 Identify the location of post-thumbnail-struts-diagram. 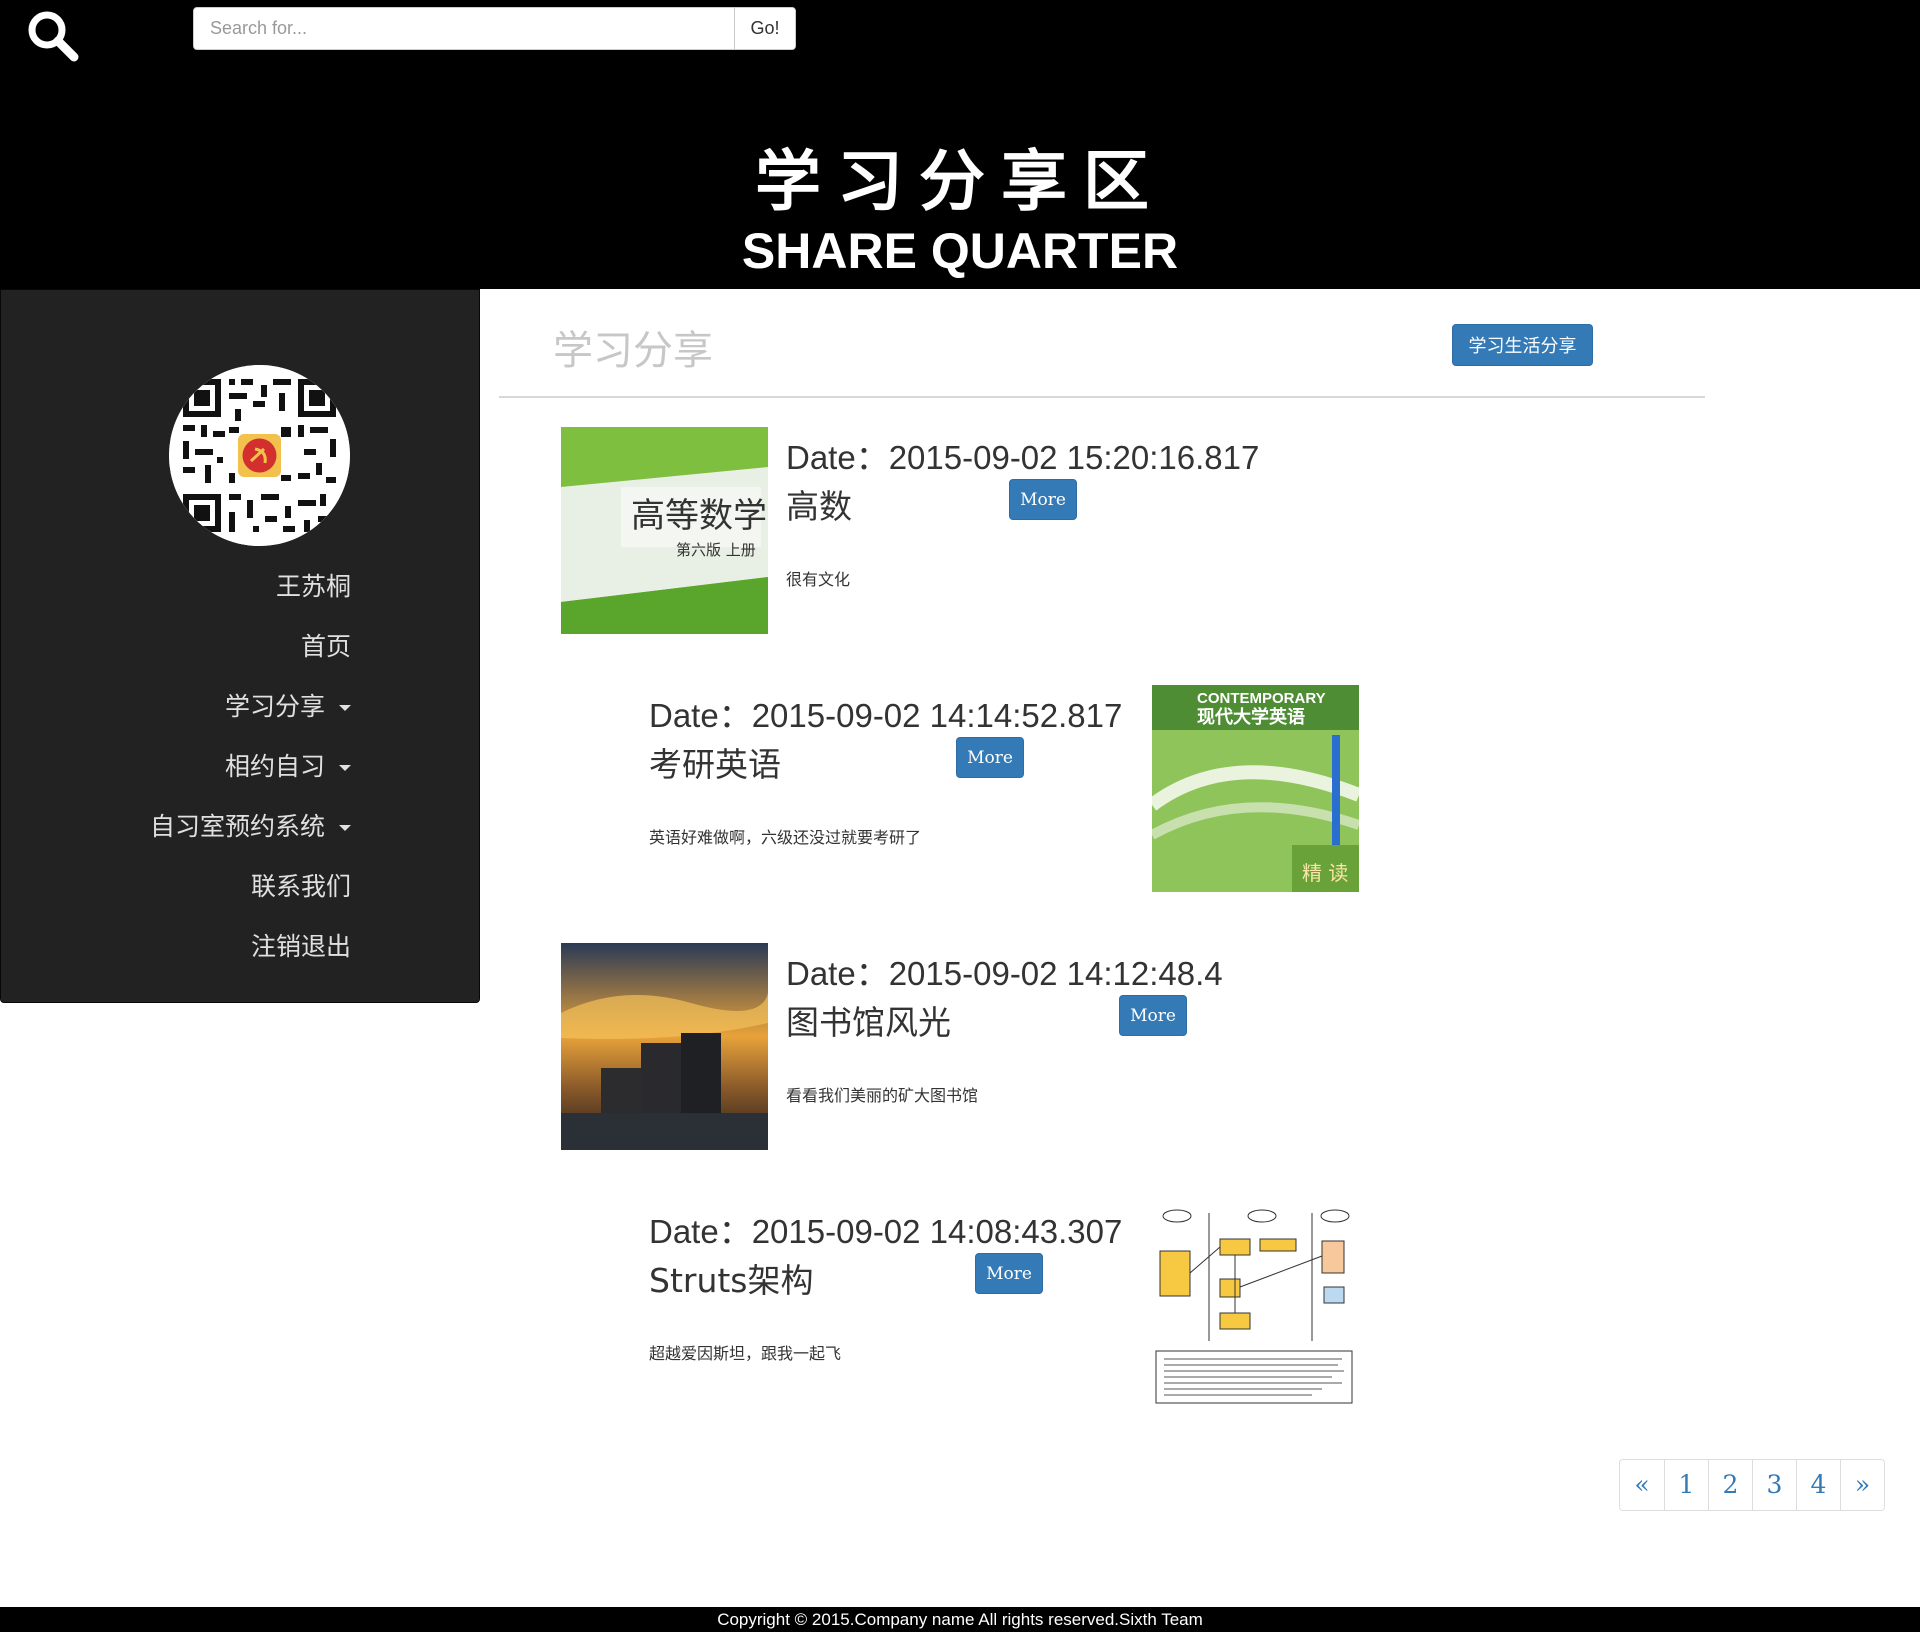
(1255, 1304).